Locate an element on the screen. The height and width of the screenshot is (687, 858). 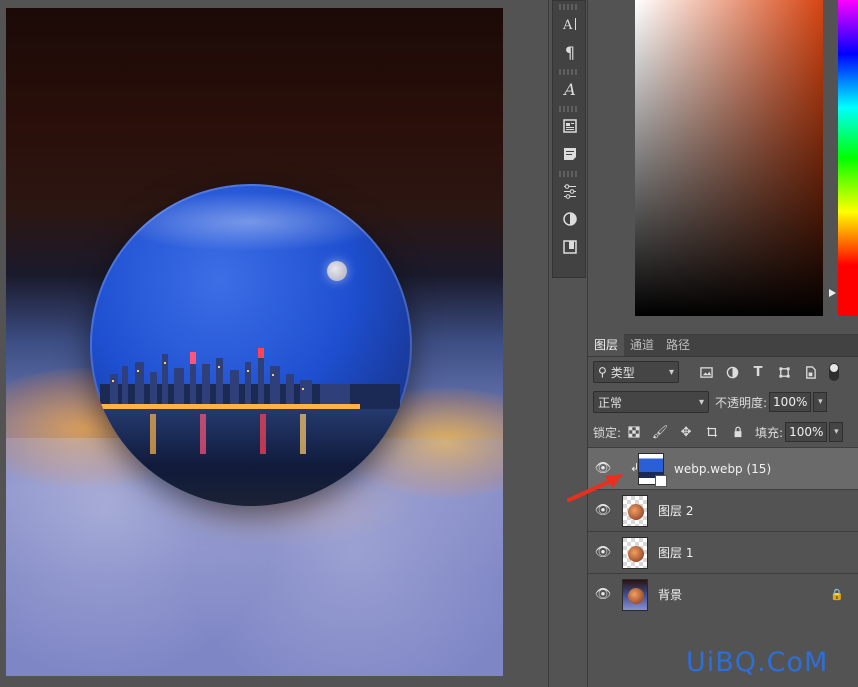
layer-row-layer2: 👁 图层 2 is located at coordinates (723, 510).